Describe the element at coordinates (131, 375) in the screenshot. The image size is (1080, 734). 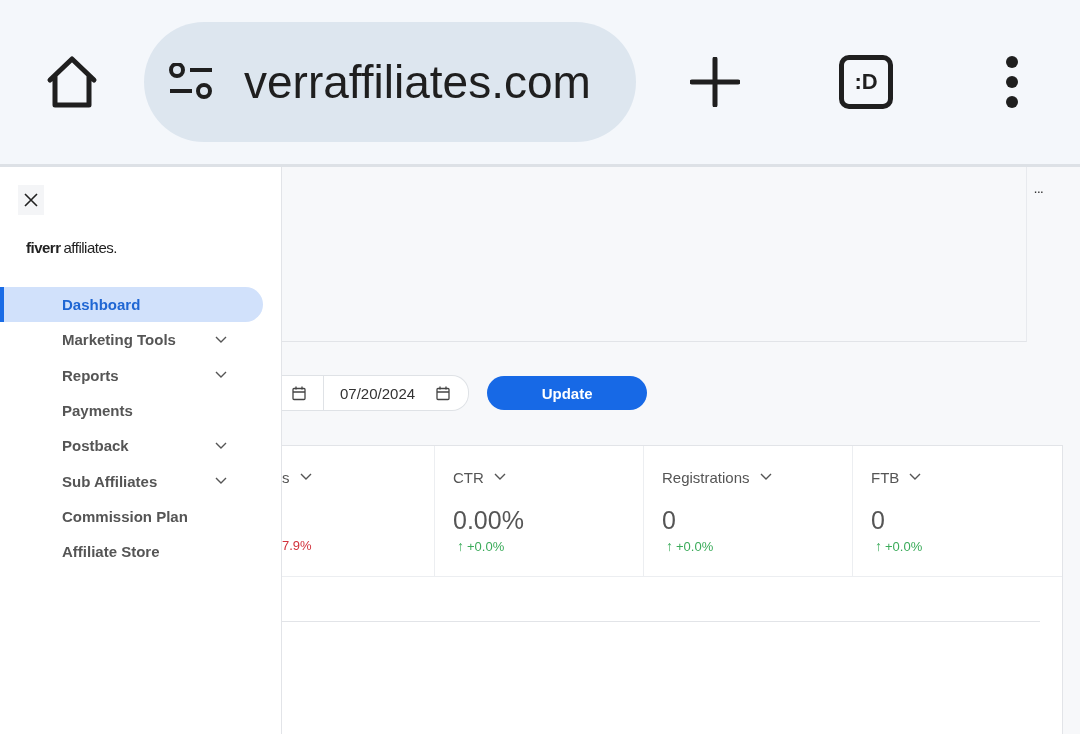
I see `nav-item: Reports` at that location.